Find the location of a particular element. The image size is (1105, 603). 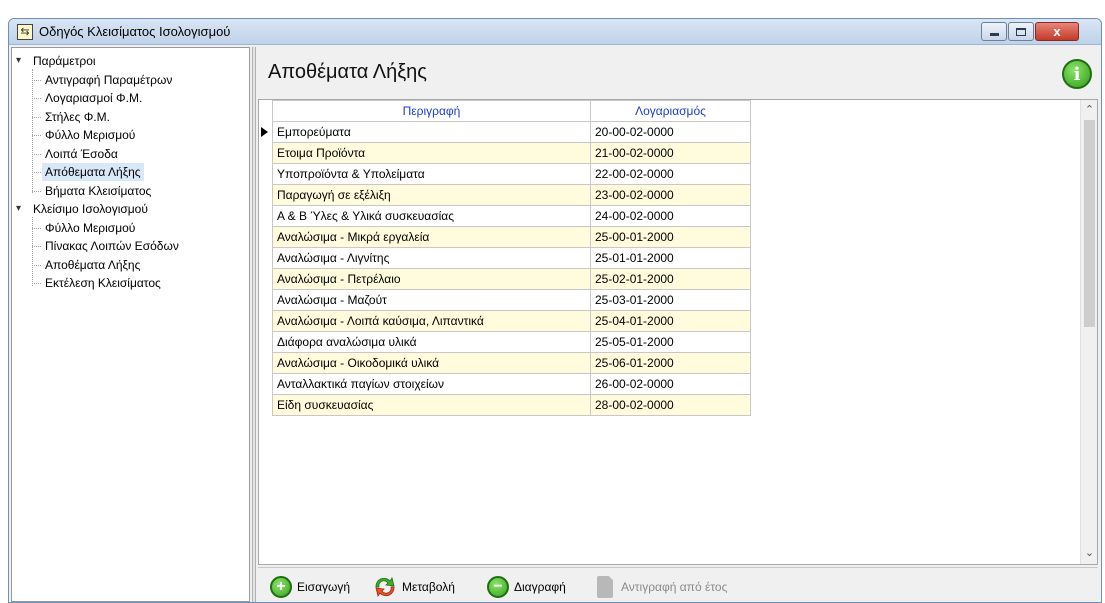

table-row: Αναλώσιμα - Μικρά εργαλεία 25-00-01-2000 is located at coordinates (511, 237).